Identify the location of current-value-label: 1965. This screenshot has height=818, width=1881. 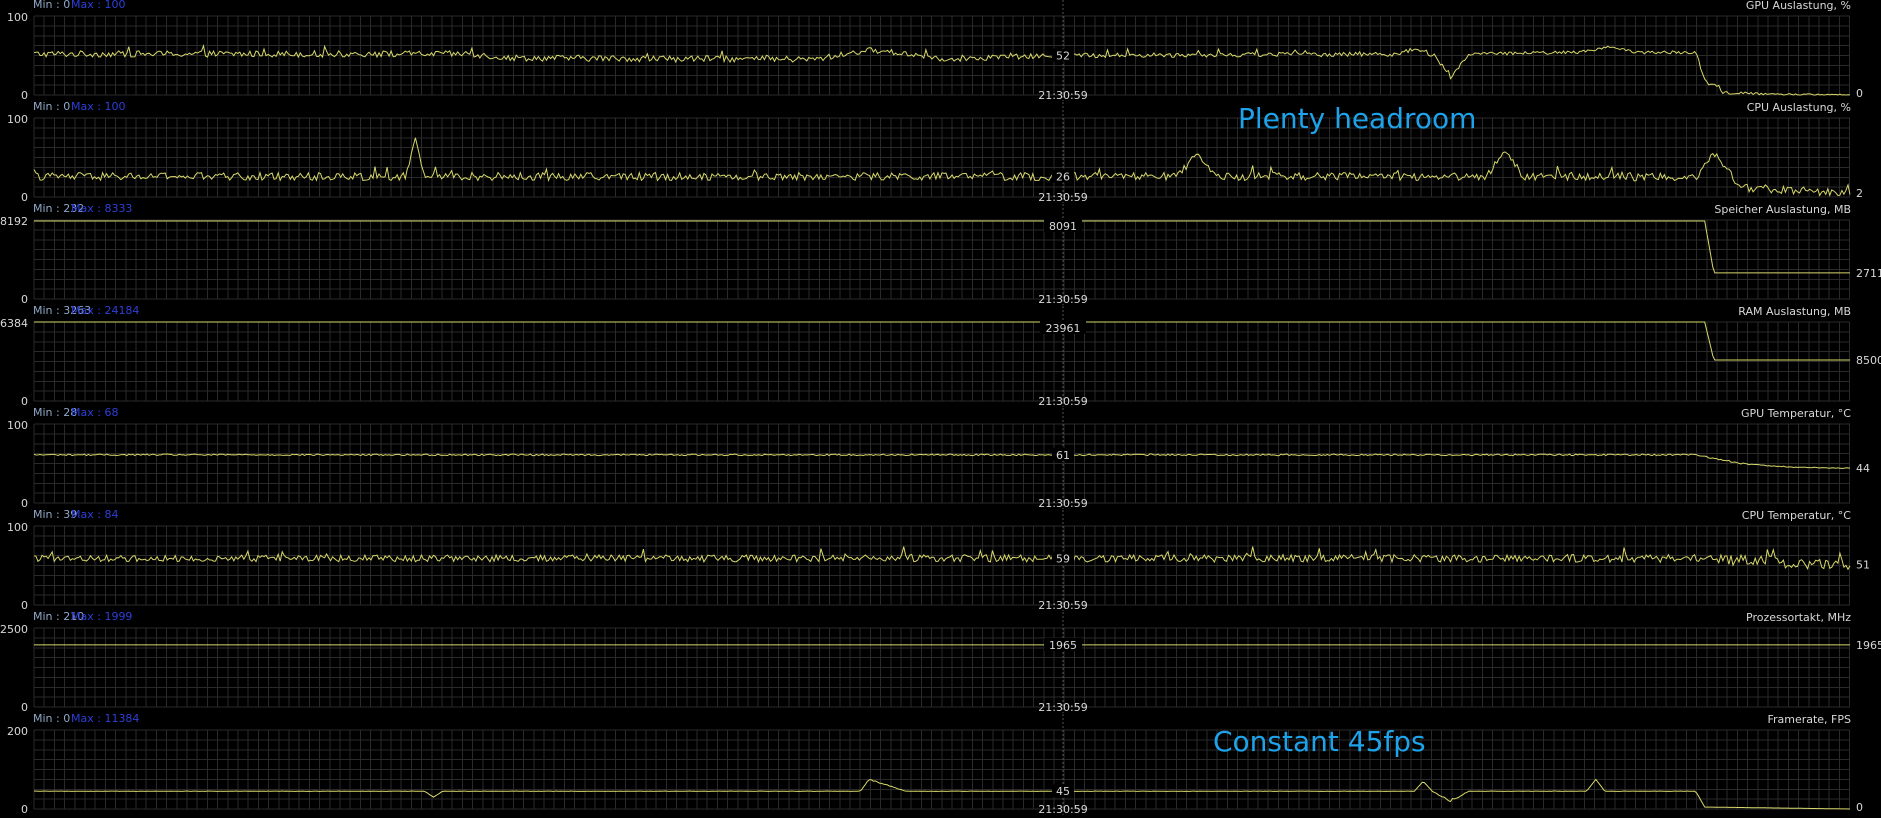
(1868, 645).